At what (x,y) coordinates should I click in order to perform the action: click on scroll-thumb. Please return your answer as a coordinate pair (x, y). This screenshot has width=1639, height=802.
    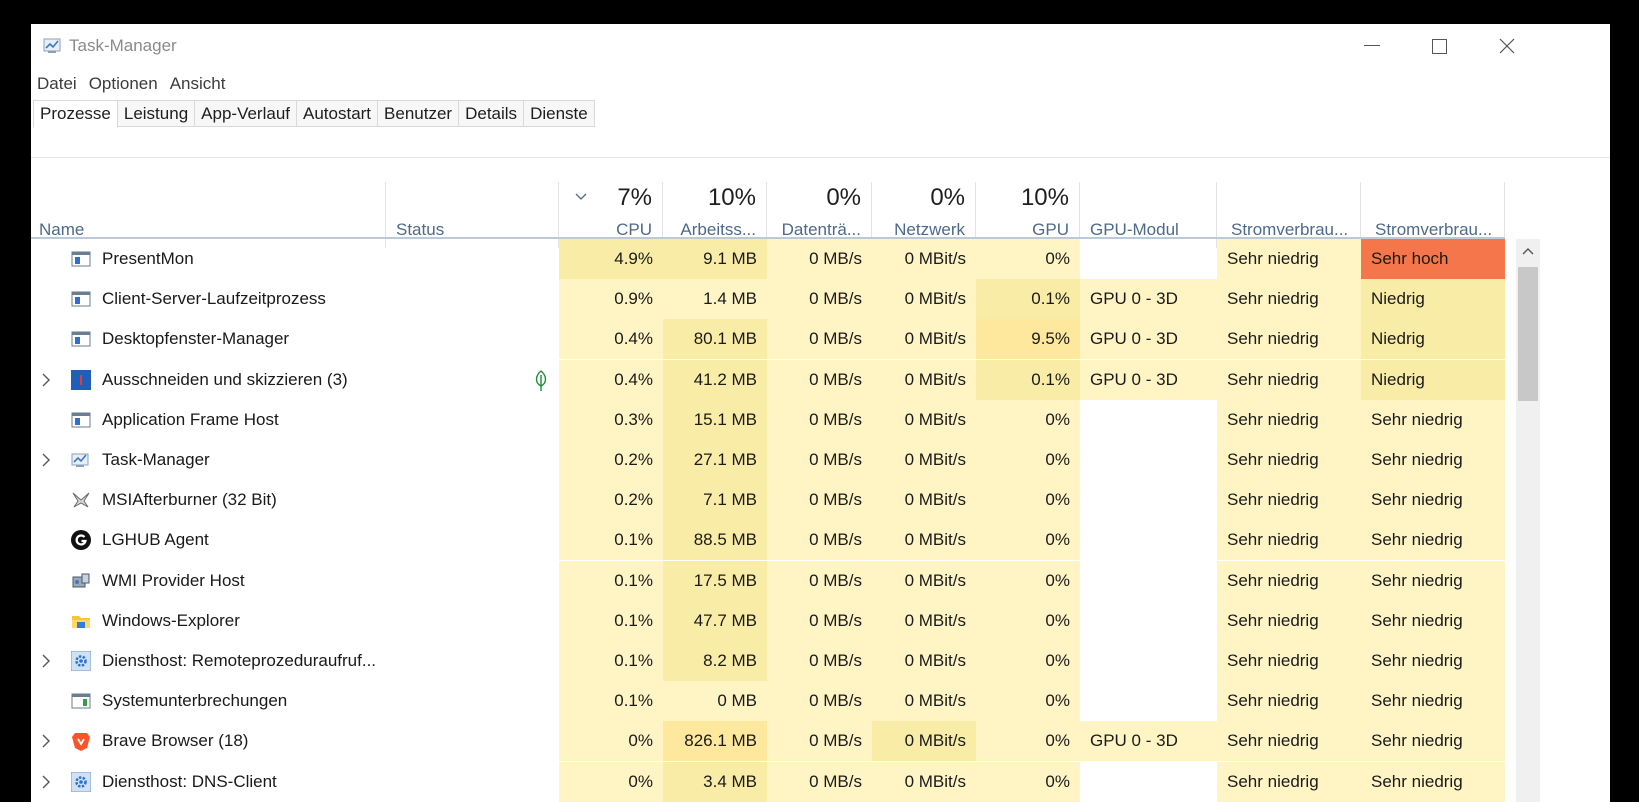
    Looking at the image, I should click on (1528, 334).